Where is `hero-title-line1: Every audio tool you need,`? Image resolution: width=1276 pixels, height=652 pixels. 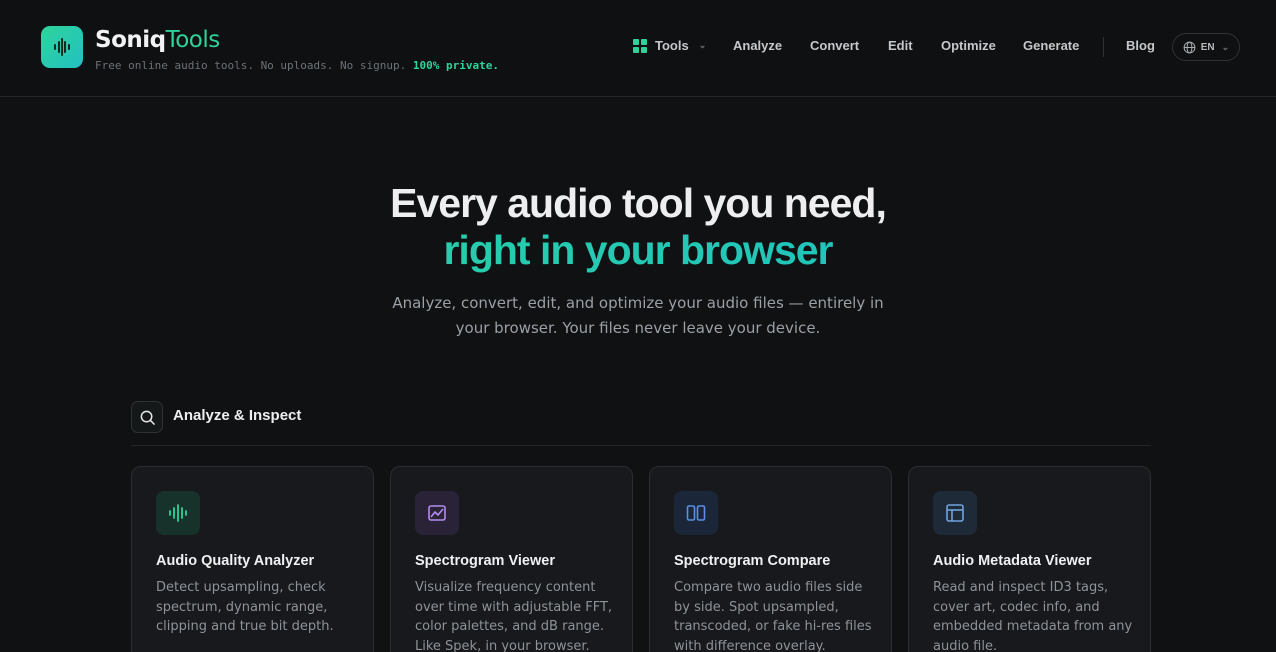 hero-title-line1: Every audio tool you need, is located at coordinates (638, 203).